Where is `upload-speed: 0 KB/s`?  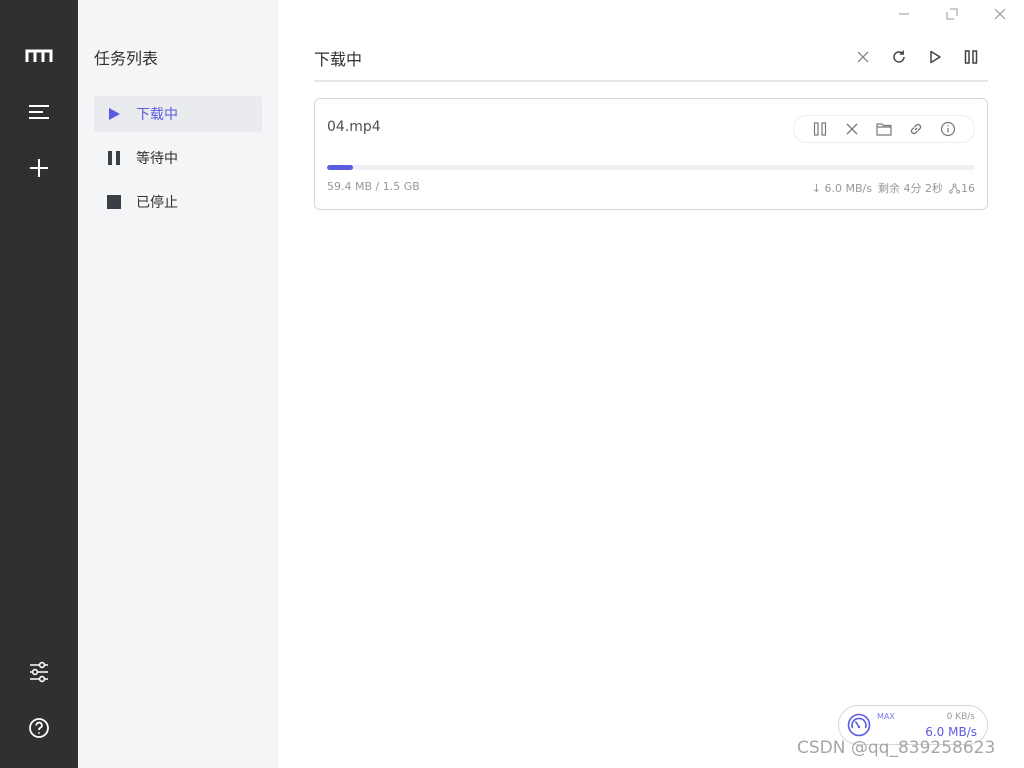 upload-speed: 0 KB/s is located at coordinates (960, 717).